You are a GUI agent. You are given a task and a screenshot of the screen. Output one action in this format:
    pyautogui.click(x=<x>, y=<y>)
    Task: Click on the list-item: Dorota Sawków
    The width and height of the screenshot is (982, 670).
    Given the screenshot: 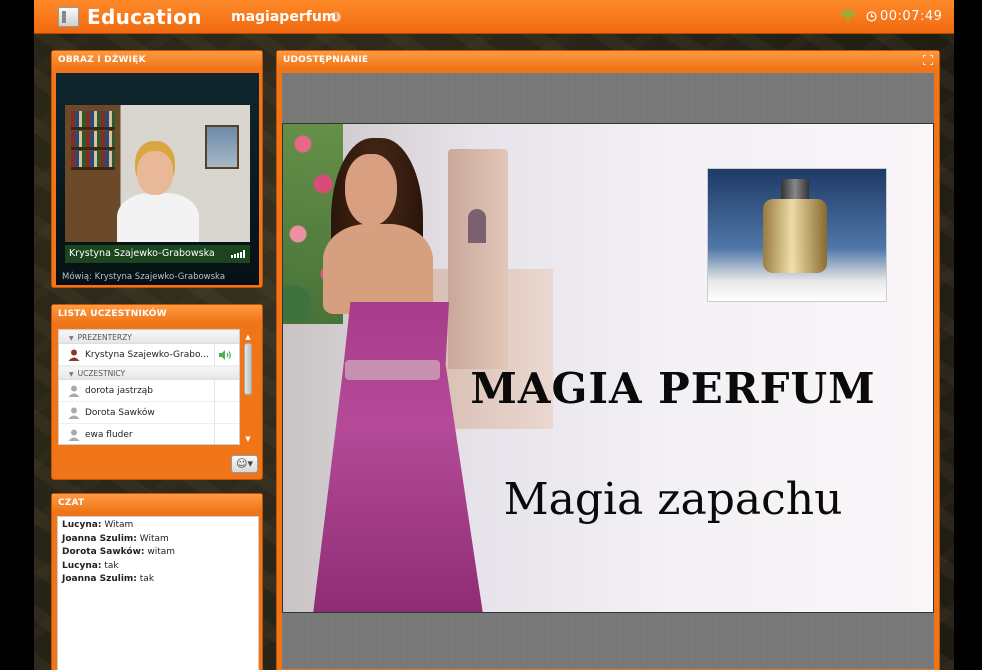 What is the action you would take?
    pyautogui.click(x=149, y=413)
    